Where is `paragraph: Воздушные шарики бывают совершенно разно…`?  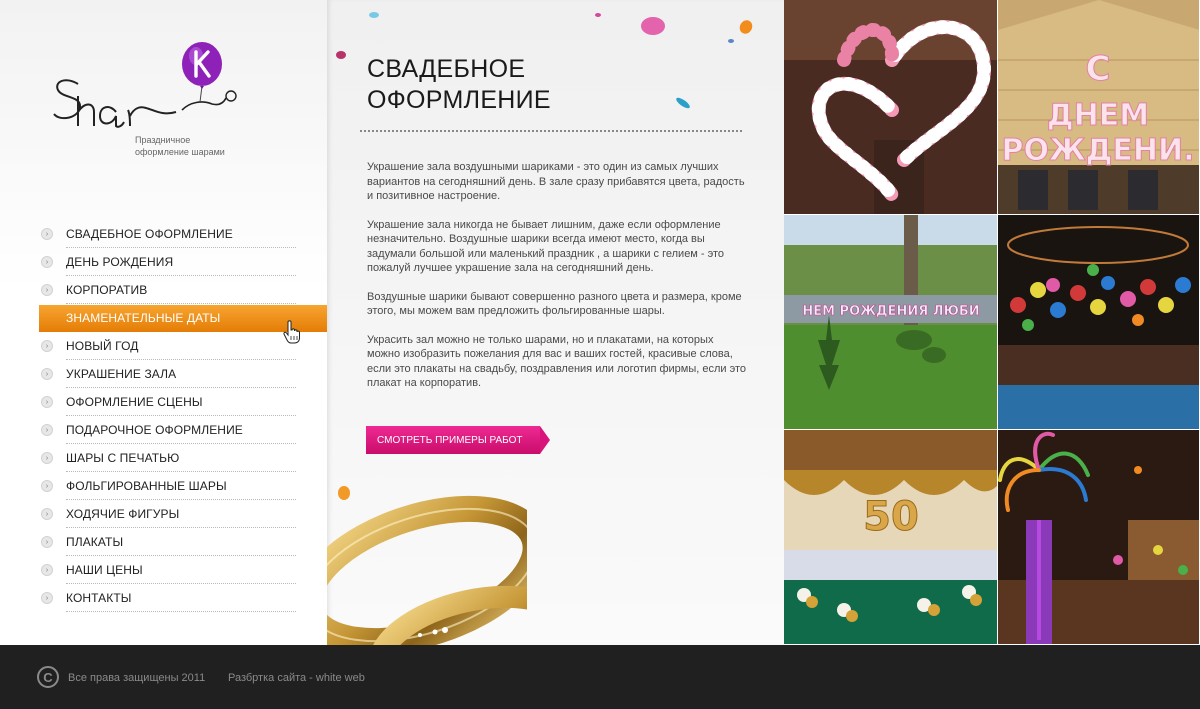
paragraph: Воздушные шарики бывают совершенно разно… is located at coordinates (554, 304).